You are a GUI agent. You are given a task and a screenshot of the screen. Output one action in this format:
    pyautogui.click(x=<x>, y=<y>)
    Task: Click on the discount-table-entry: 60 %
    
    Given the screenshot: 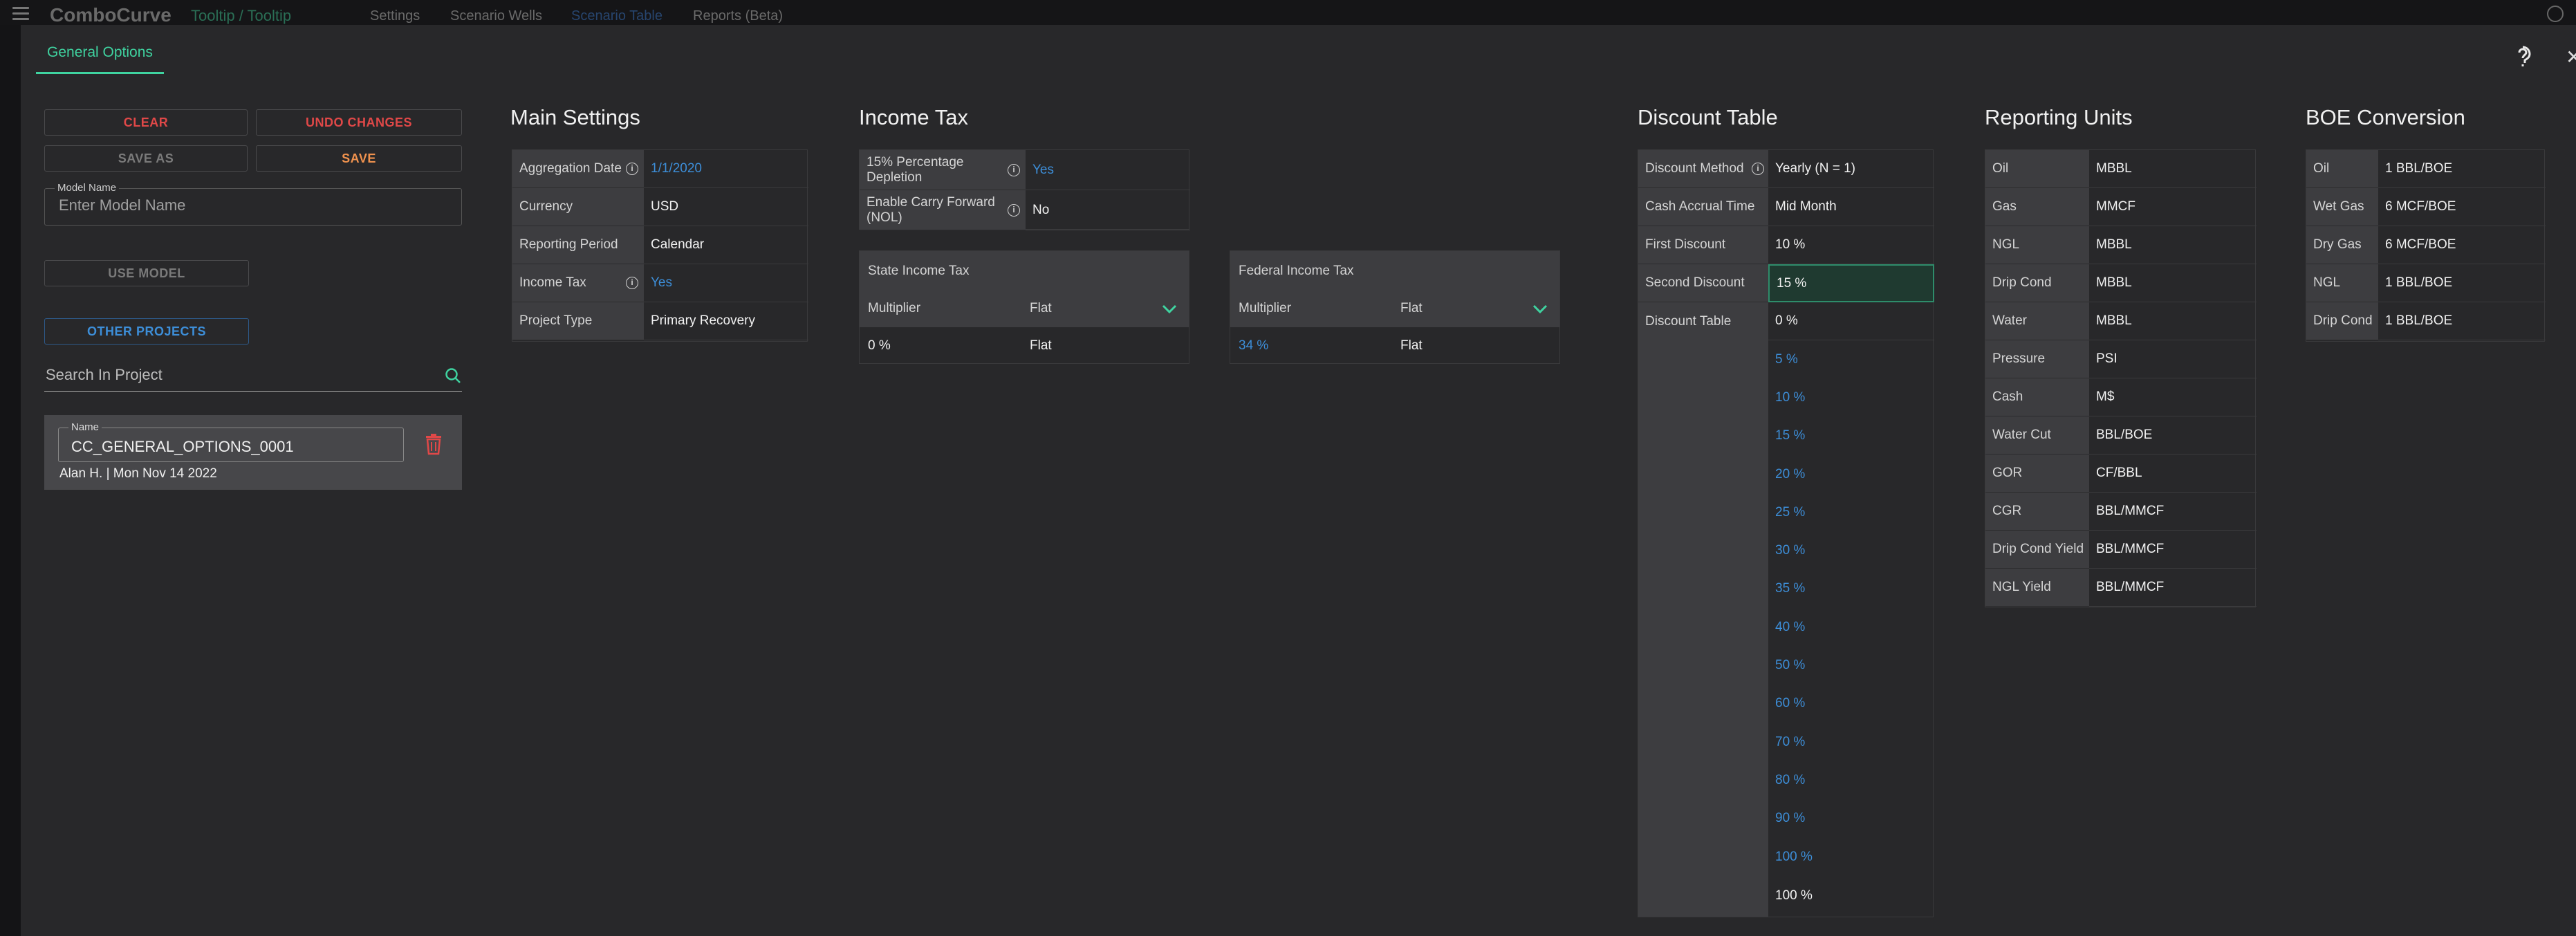 What is the action you would take?
    pyautogui.click(x=1851, y=704)
    